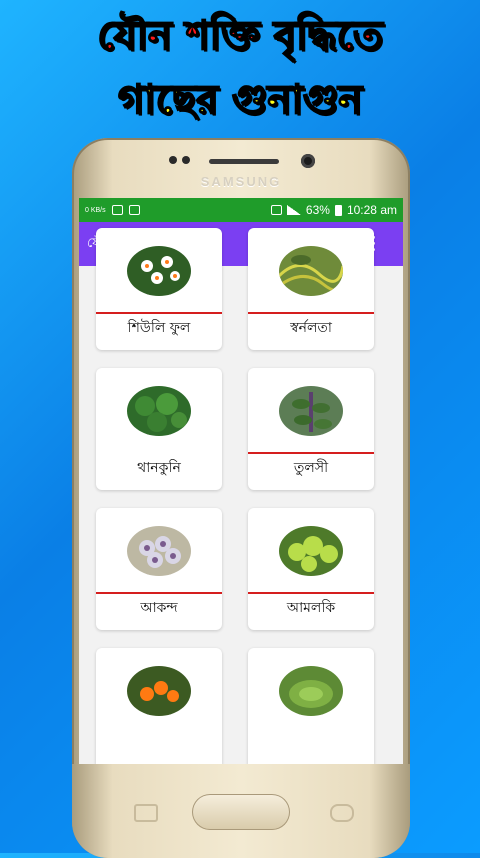  Describe the element at coordinates (311, 328) in the screenshot. I see `herb-label: স্বর্নলতা` at that location.